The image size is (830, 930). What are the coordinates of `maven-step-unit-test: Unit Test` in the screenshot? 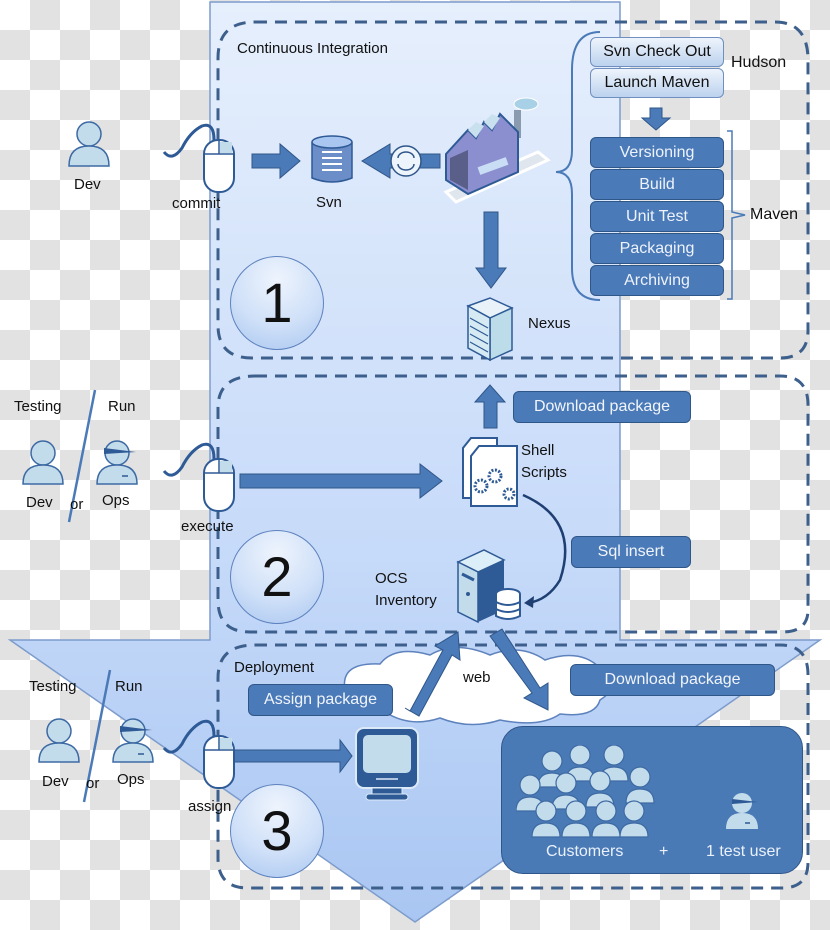 It's located at (657, 216).